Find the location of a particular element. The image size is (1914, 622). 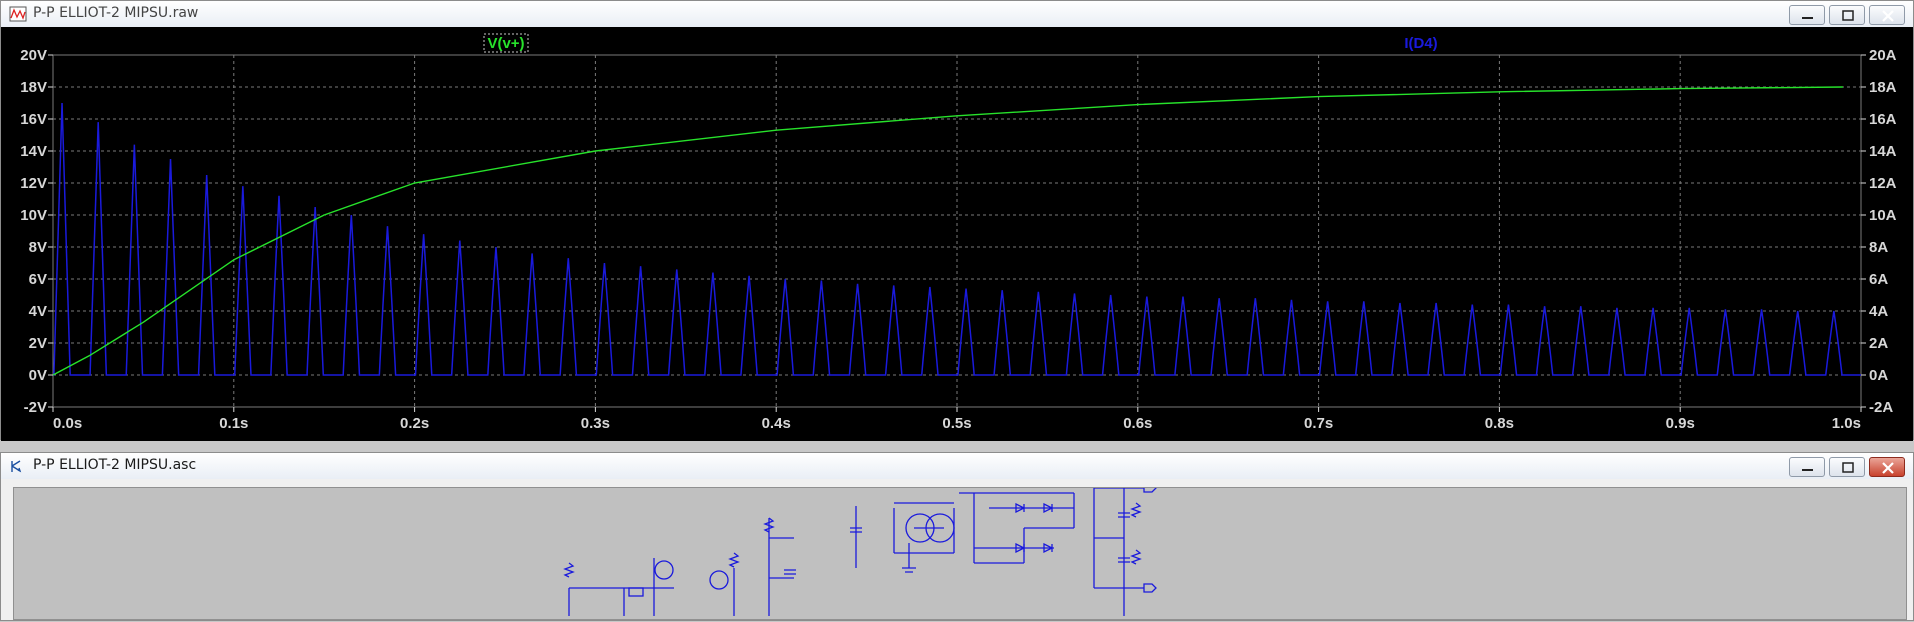

y-left-tick-label: -2V is located at coordinates (35, 407).